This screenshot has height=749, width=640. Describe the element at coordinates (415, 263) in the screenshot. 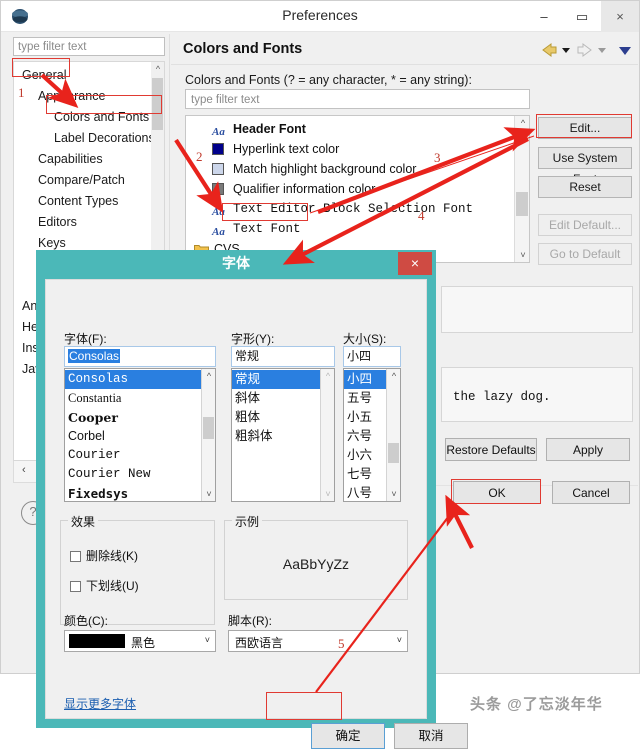

I see `font-dialog-close-button: ×` at that location.